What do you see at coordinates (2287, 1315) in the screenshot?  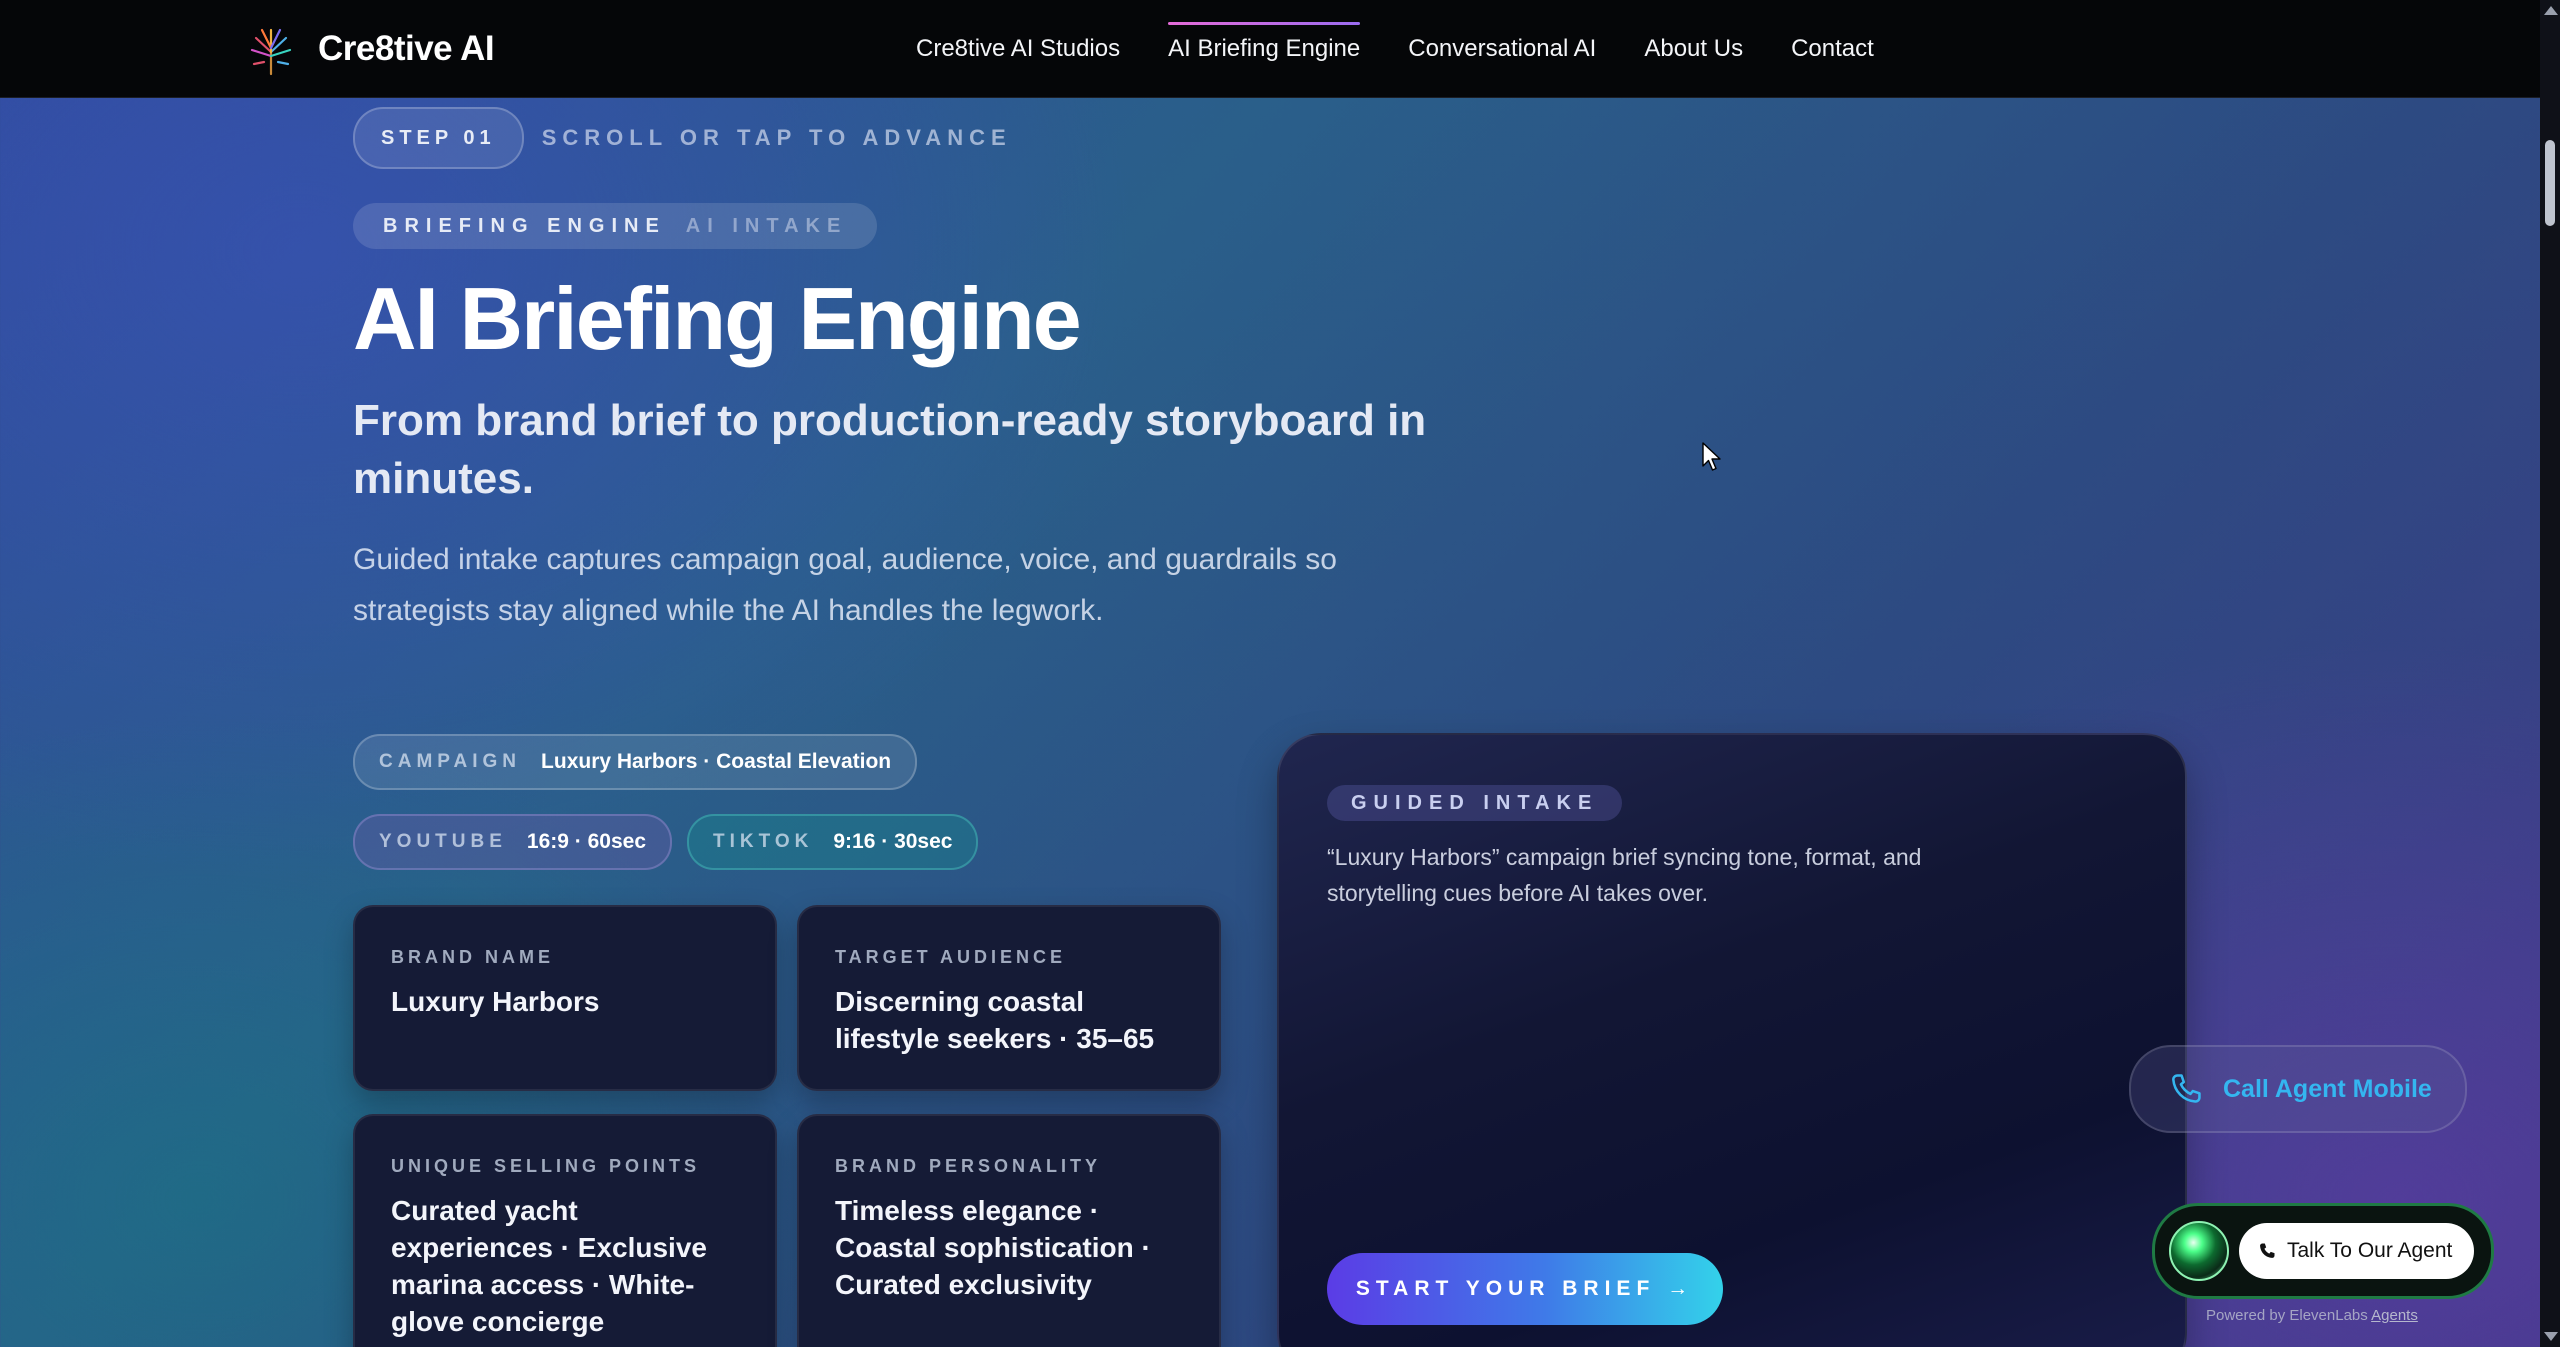 I see `powered-by-text: Powered by ElevenLabs` at bounding box center [2287, 1315].